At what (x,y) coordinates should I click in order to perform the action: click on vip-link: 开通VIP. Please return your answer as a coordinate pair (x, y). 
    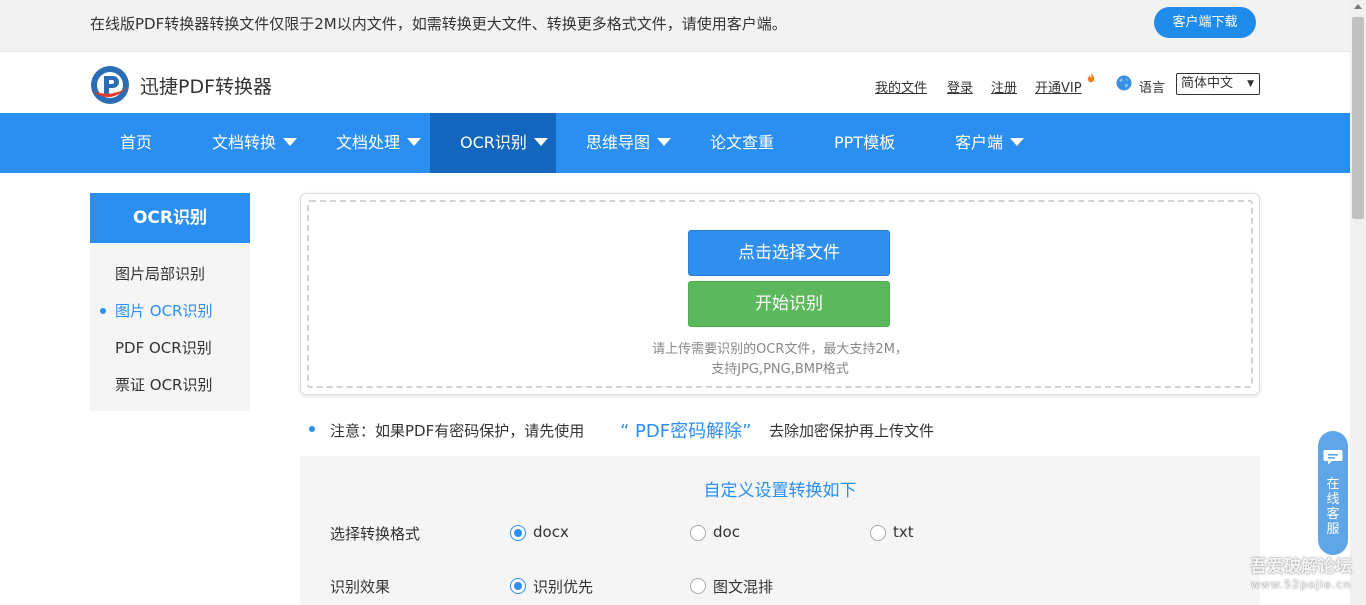
    Looking at the image, I should click on (1058, 86).